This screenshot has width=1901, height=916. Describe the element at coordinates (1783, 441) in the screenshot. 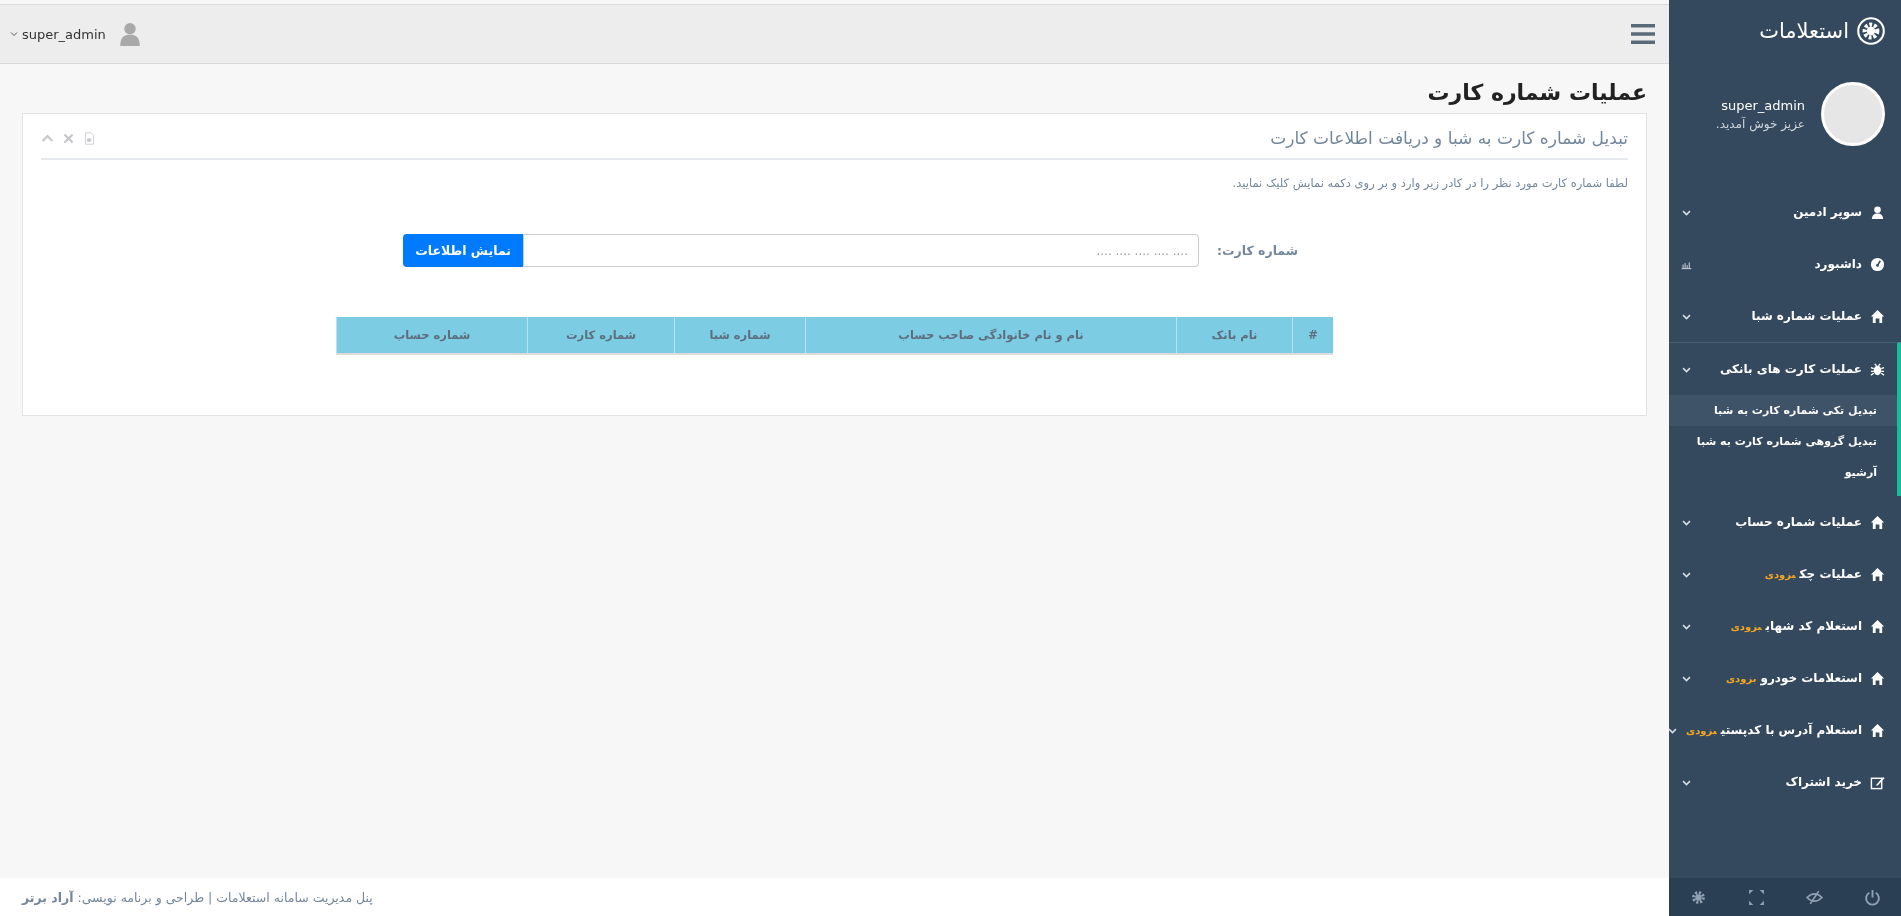

I see `submenu-item: تبدیل گروهی شماره کارت به شبا` at that location.